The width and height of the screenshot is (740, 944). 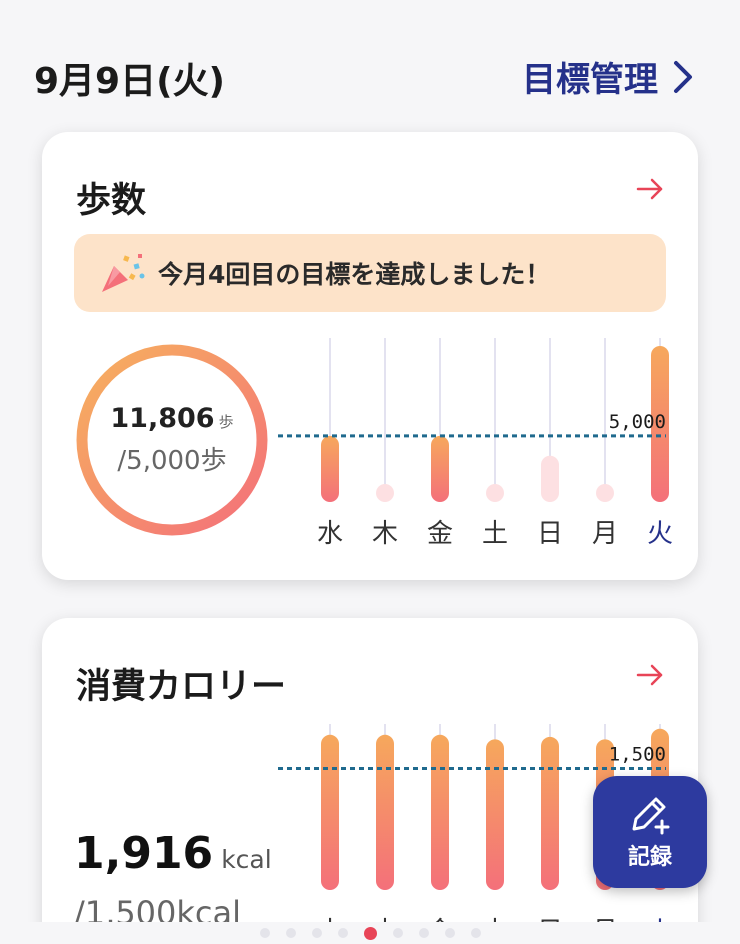 I want to click on chevron-right-icon, so click(x=683, y=76).